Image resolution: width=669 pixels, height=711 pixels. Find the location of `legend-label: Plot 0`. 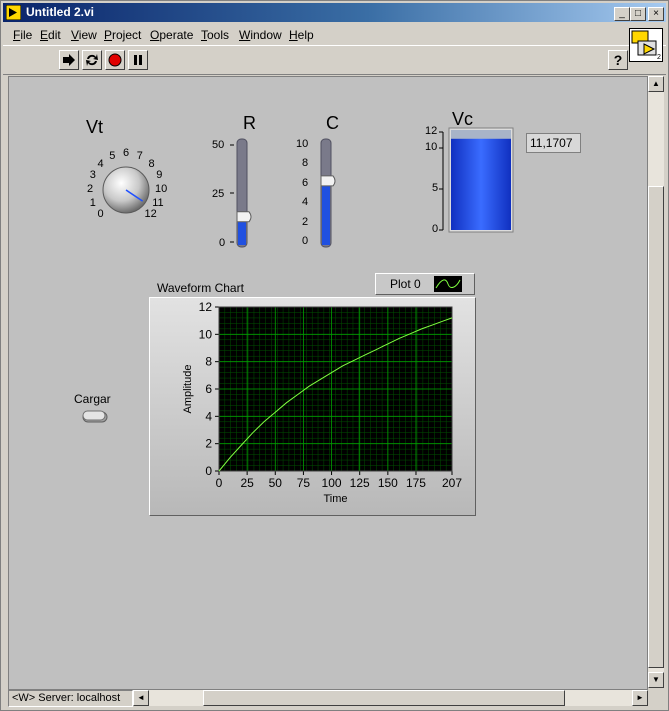

legend-label: Plot 0 is located at coordinates (405, 284).